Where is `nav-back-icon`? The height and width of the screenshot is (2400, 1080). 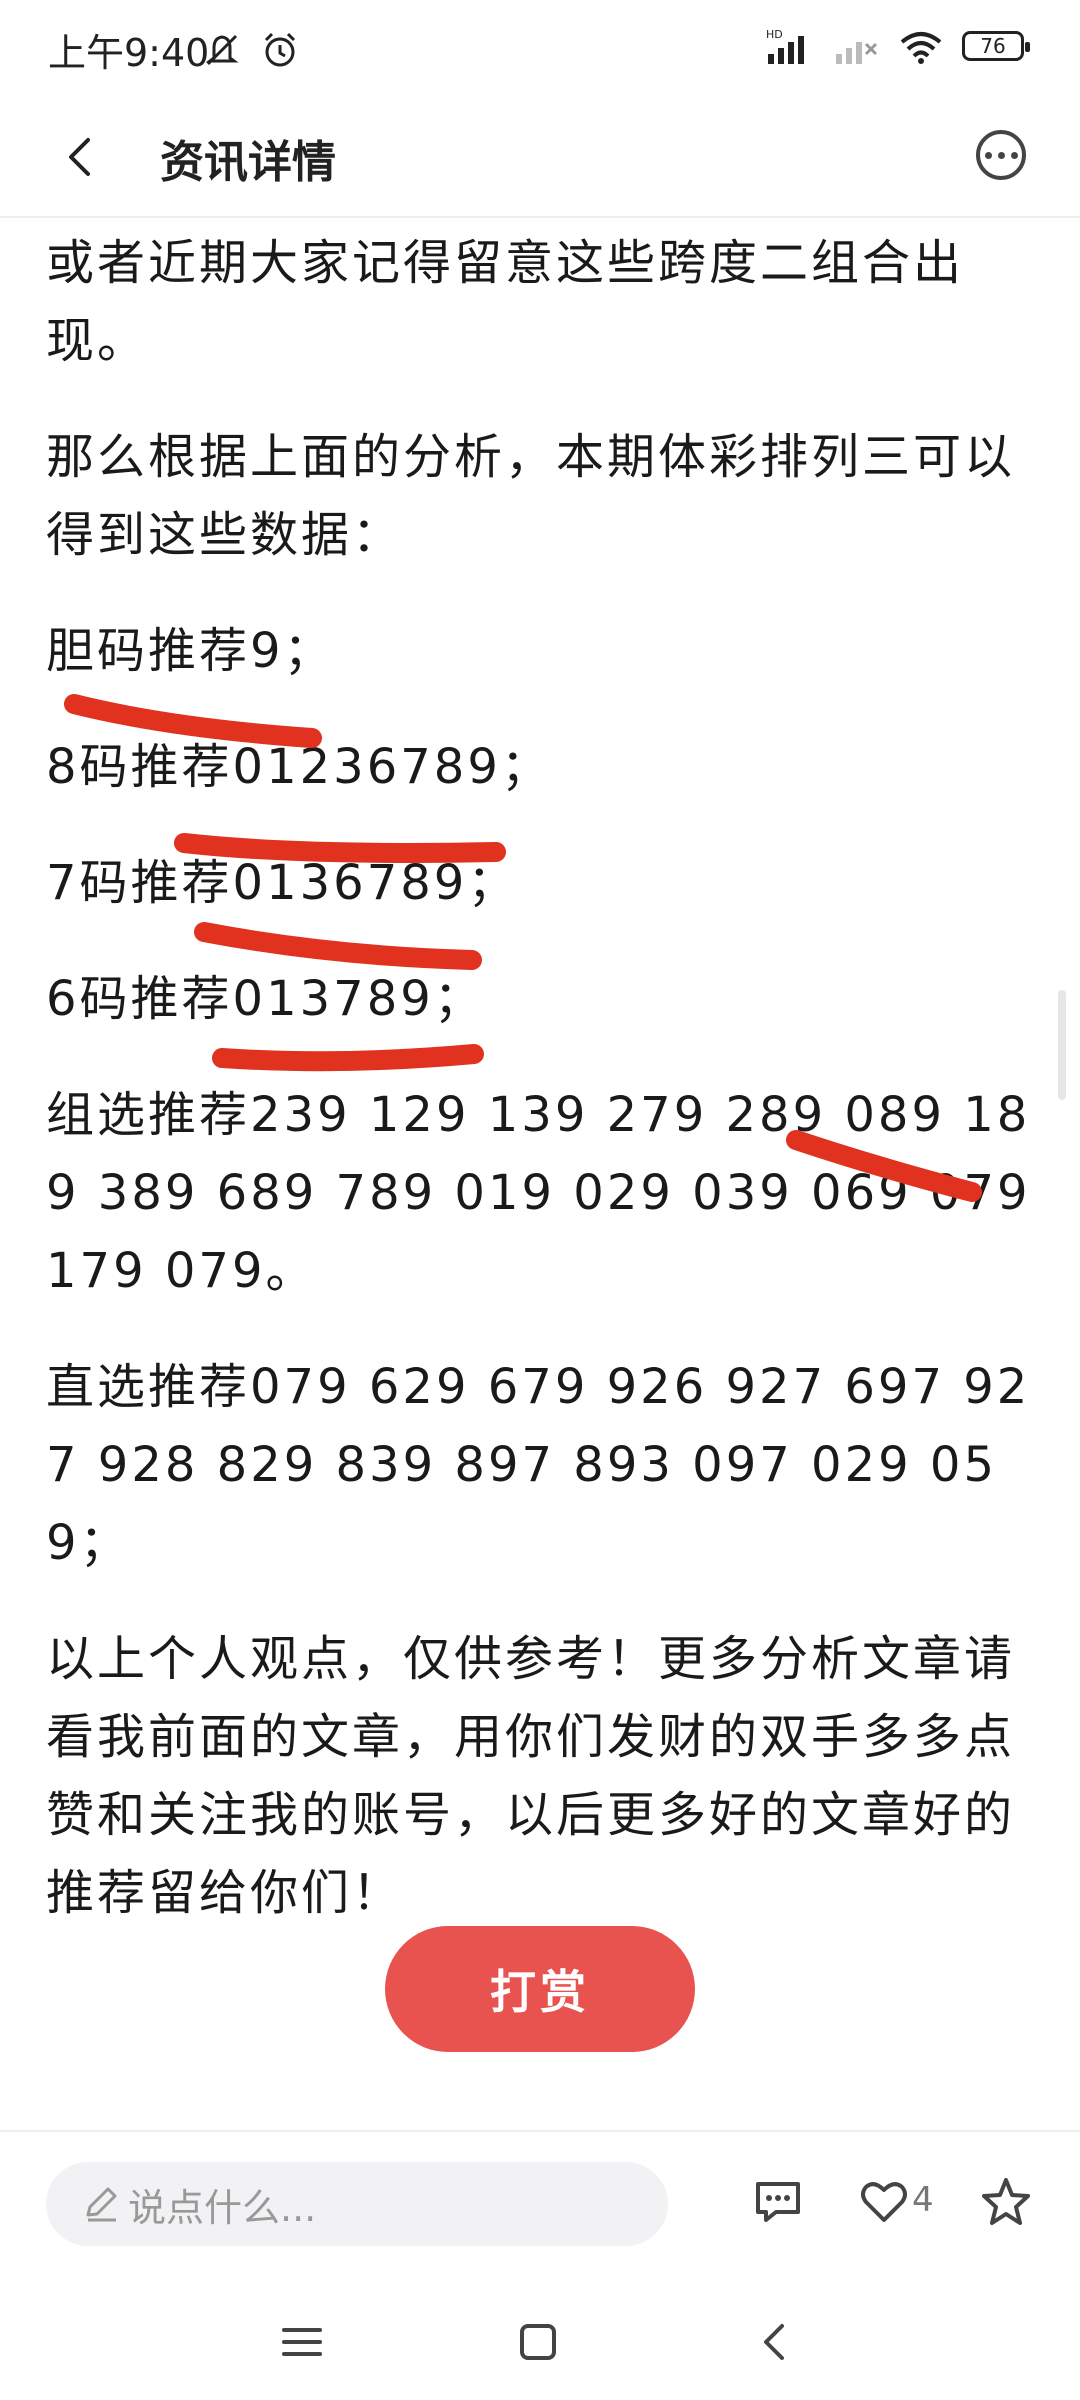 nav-back-icon is located at coordinates (774, 2342).